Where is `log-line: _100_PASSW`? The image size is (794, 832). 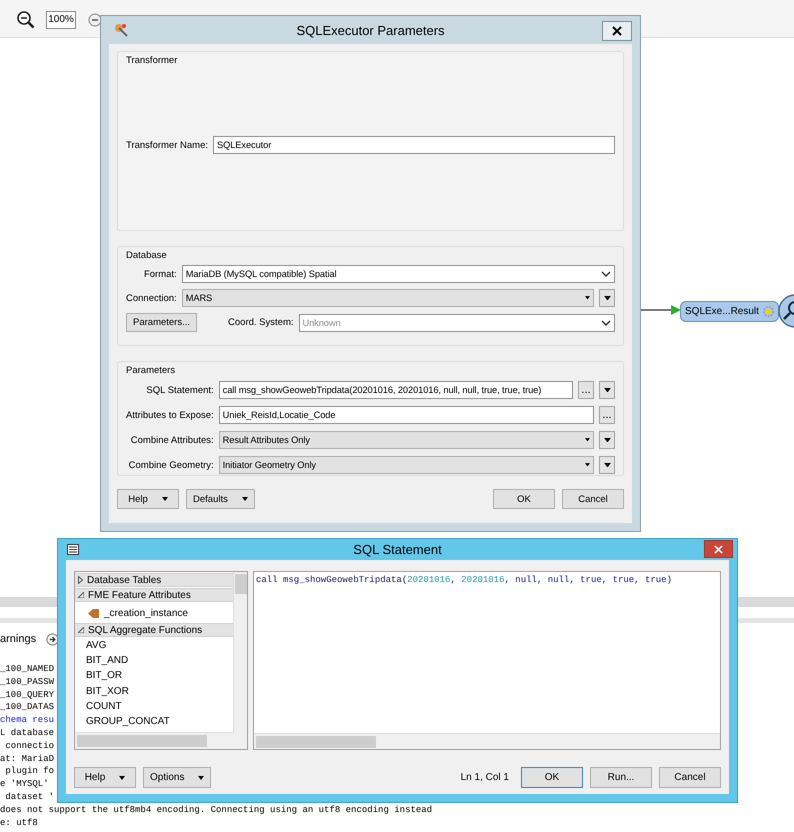
log-line: _100_PASSW is located at coordinates (27, 682).